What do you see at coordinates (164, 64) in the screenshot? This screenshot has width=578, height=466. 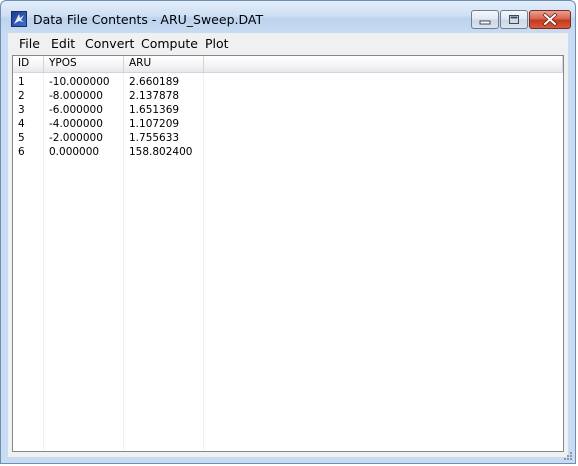 I see `column-header-aru: ARU` at bounding box center [164, 64].